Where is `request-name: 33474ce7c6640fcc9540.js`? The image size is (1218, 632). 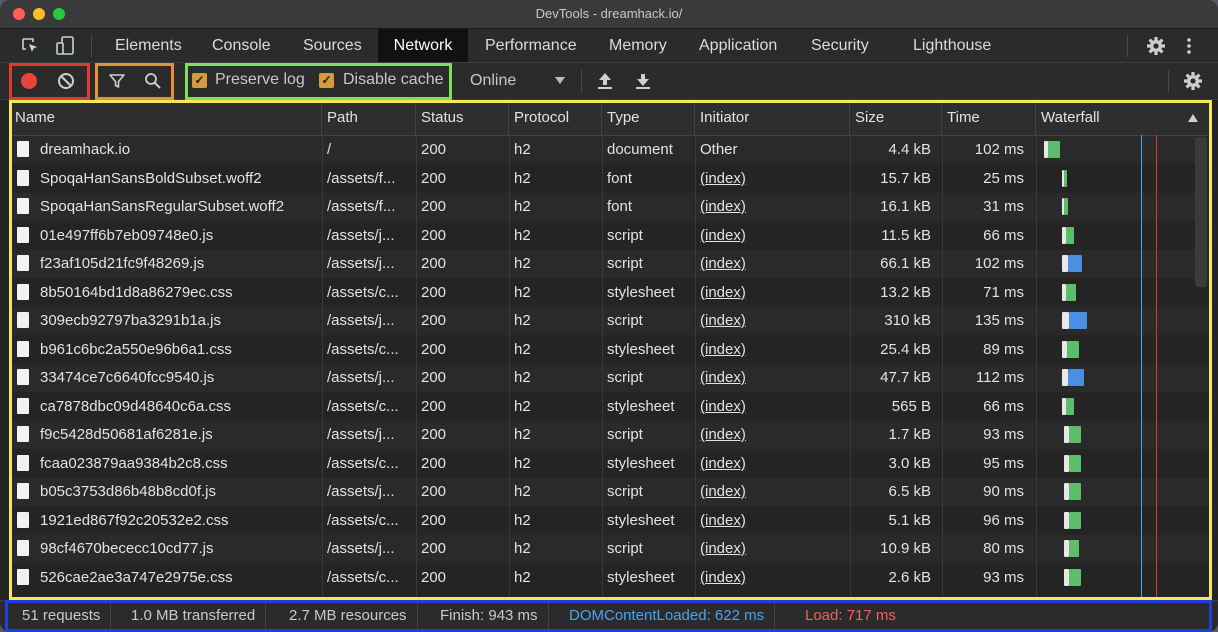 request-name: 33474ce7c6640fcc9540.js is located at coordinates (180, 378).